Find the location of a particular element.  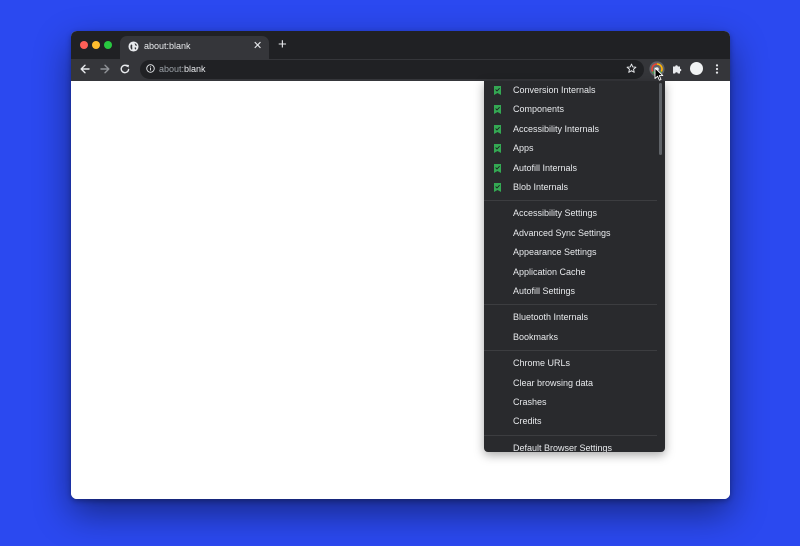

puzzle-icon is located at coordinates (677, 69).